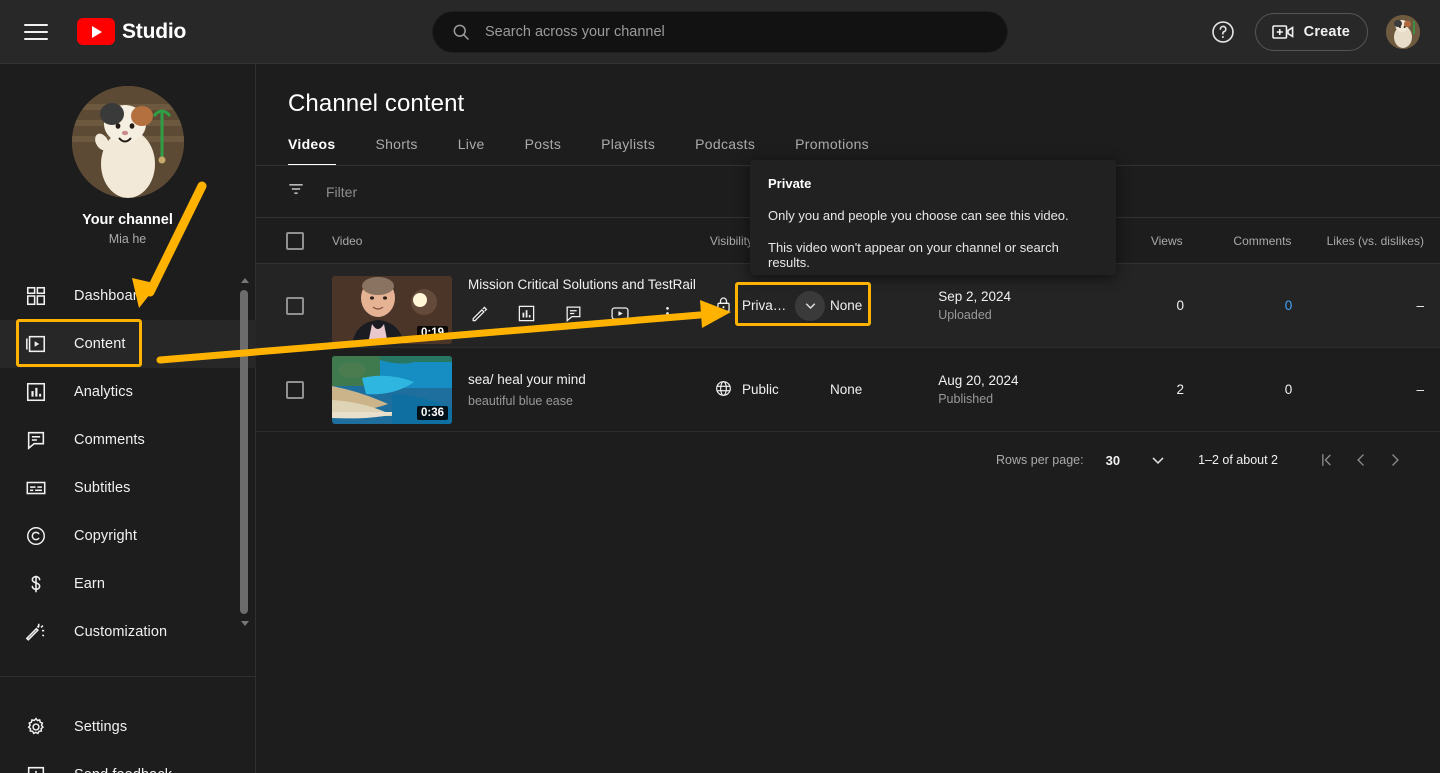 Image resolution: width=1440 pixels, height=773 pixels. I want to click on more-options-icon, so click(667, 313).